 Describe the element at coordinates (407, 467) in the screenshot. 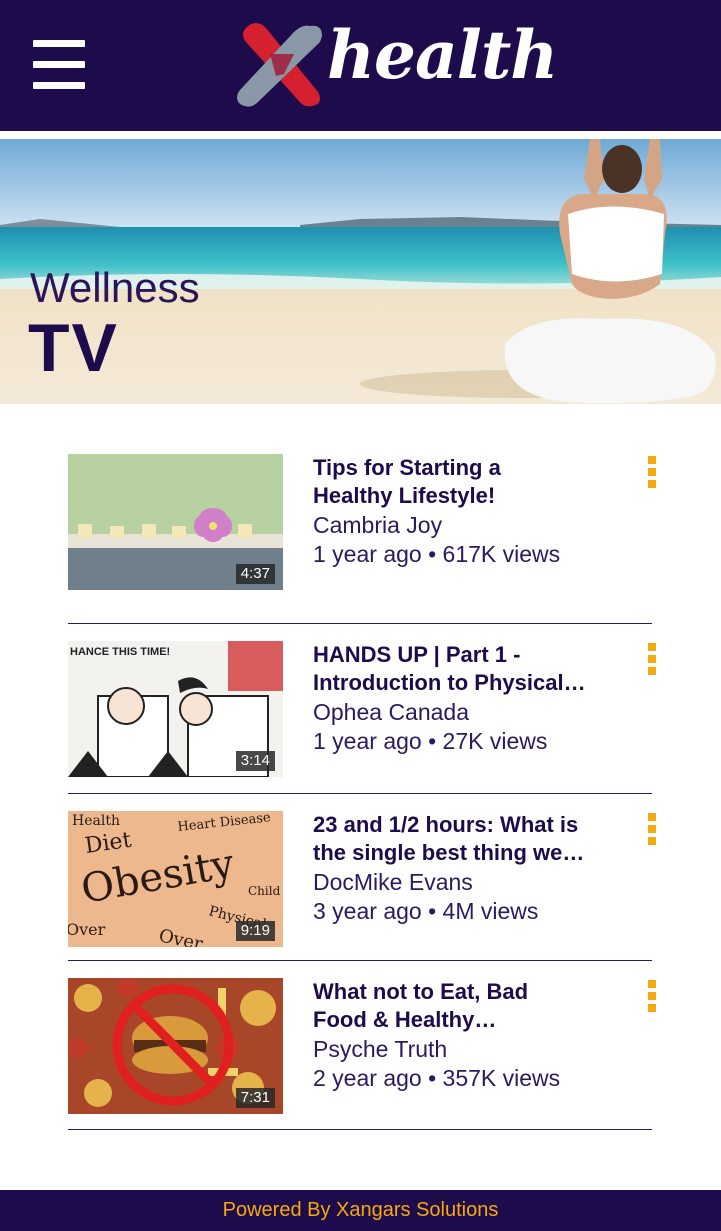

I see `video-title-line: Tips for Starting a` at that location.